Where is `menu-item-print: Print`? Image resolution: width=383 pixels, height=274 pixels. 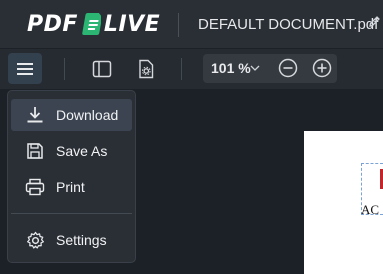
menu-item-print: Print is located at coordinates (71, 187).